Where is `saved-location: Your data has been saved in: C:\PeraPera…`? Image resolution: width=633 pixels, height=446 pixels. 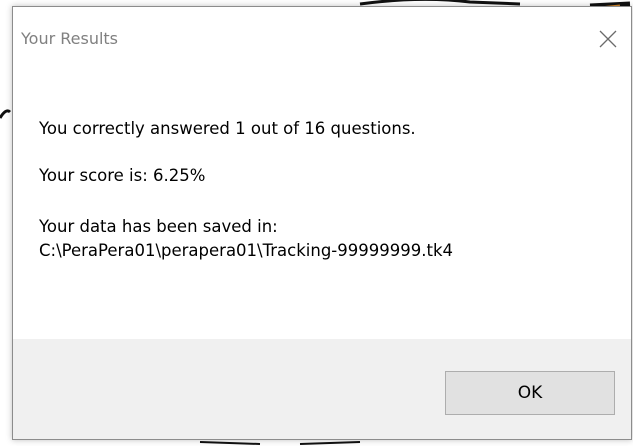 saved-location: Your data has been saved in: C:\PeraPera… is located at coordinates (325, 239).